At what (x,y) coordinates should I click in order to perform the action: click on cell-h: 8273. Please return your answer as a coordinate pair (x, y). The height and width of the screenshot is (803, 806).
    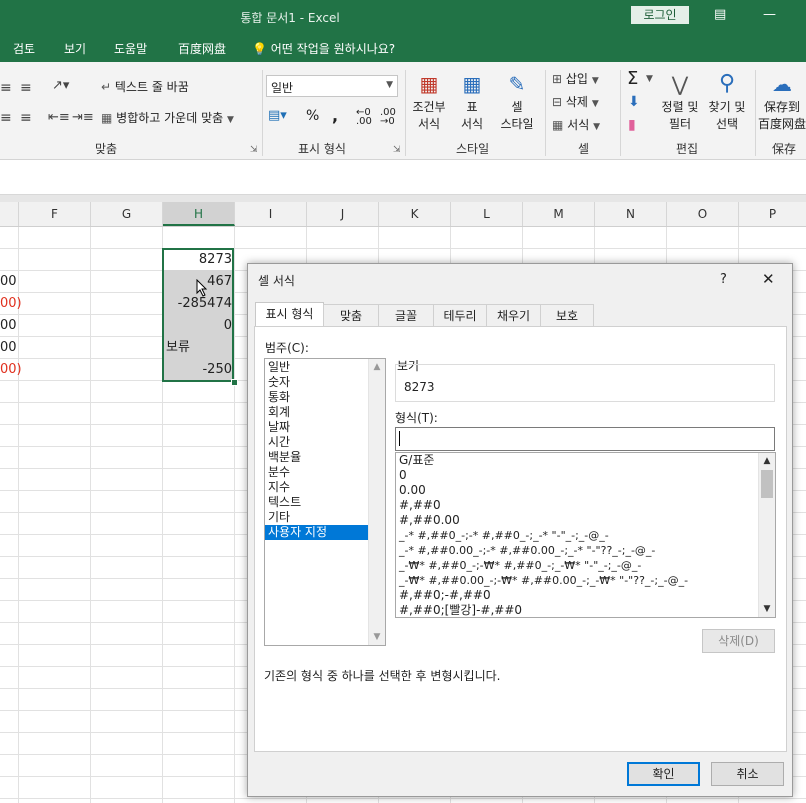
    Looking at the image, I should click on (198, 260).